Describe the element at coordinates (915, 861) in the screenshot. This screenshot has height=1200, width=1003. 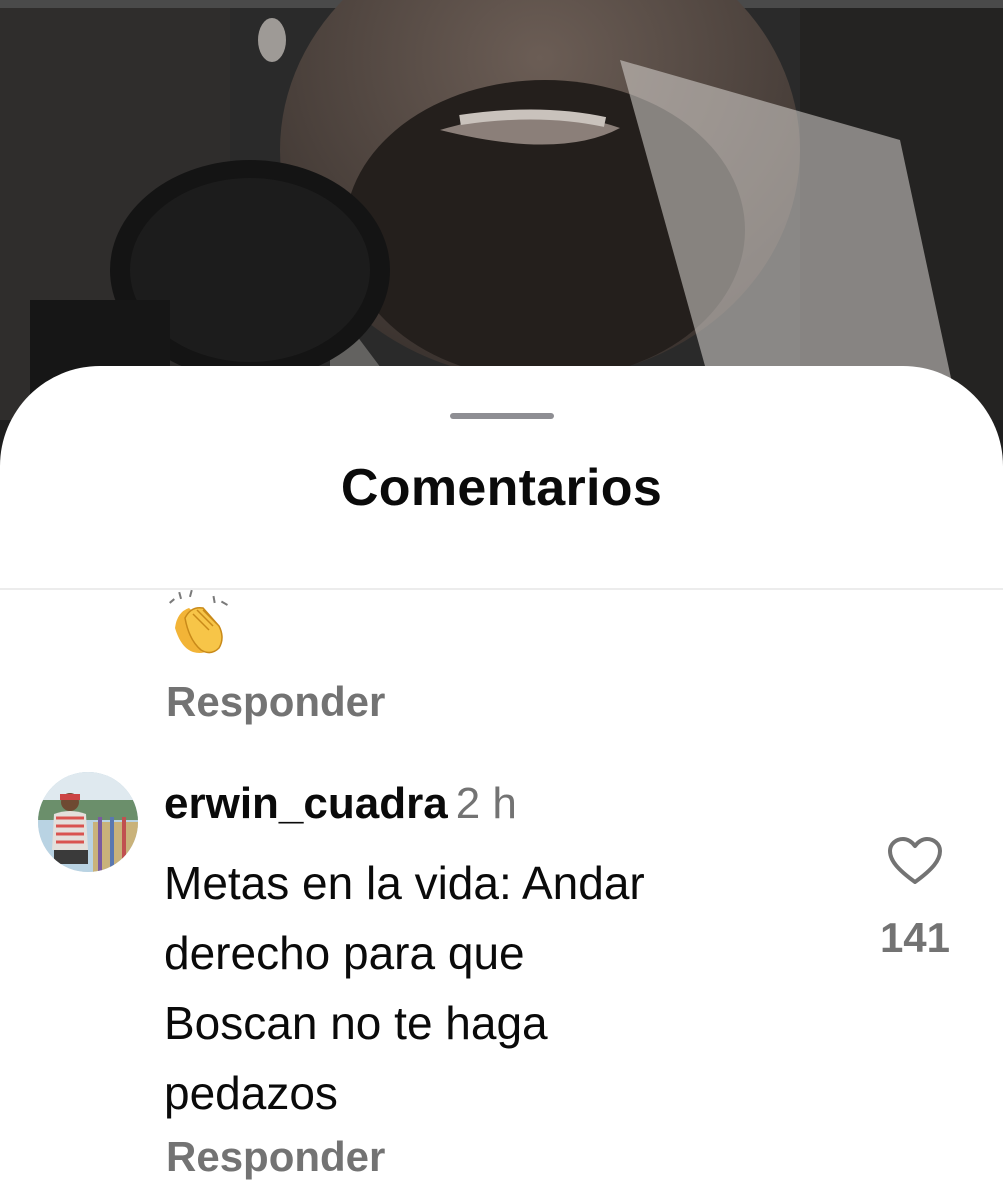
I see `heart-outline-icon` at that location.